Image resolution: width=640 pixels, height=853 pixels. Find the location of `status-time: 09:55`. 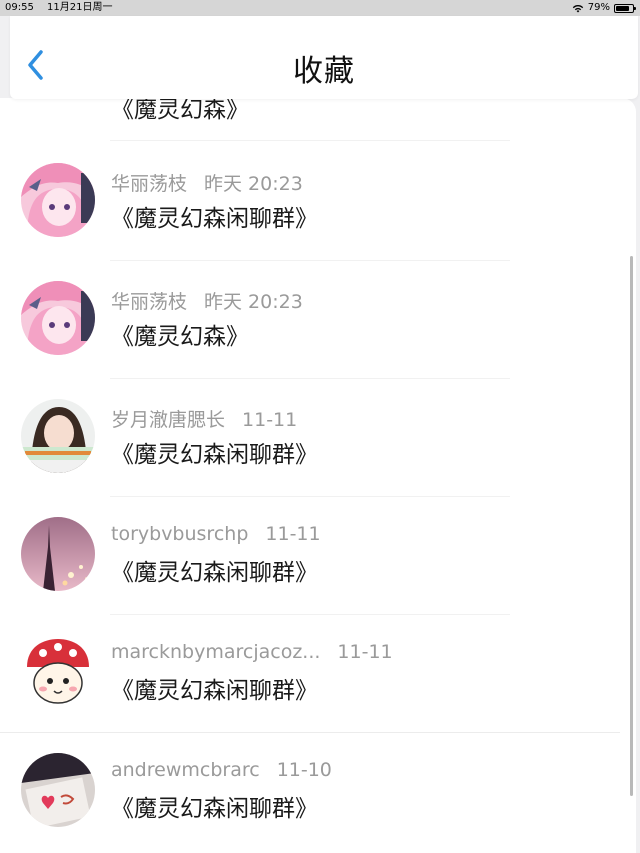

status-time: 09:55 is located at coordinates (19, 7).